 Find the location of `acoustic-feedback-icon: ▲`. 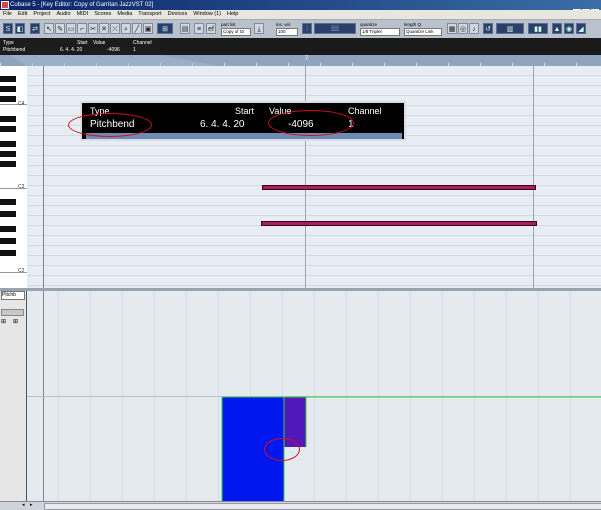

acoustic-feedback-icon: ▲ is located at coordinates (557, 28).